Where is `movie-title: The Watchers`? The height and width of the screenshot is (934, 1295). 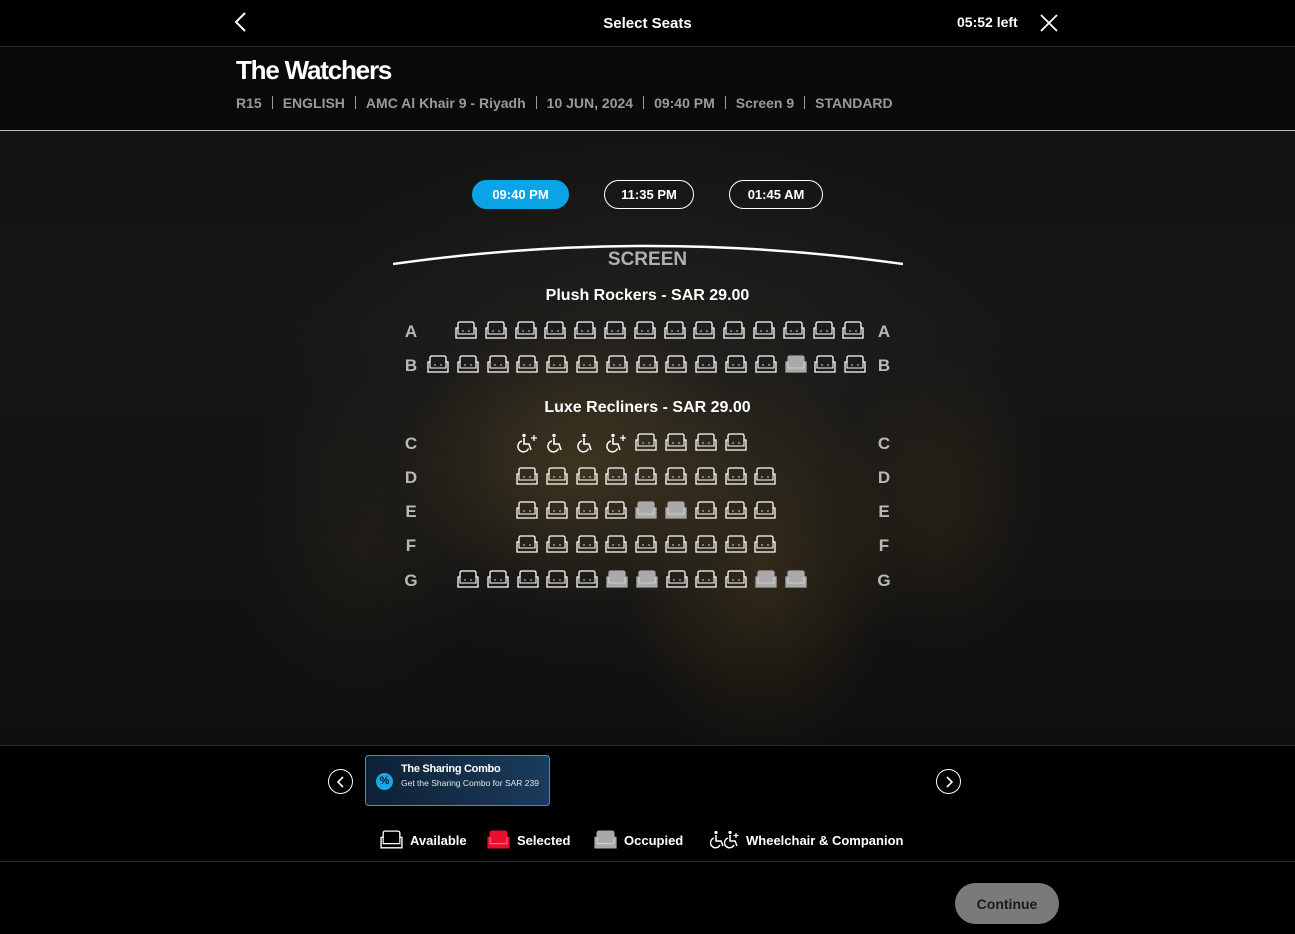 movie-title: The Watchers is located at coordinates (314, 70).